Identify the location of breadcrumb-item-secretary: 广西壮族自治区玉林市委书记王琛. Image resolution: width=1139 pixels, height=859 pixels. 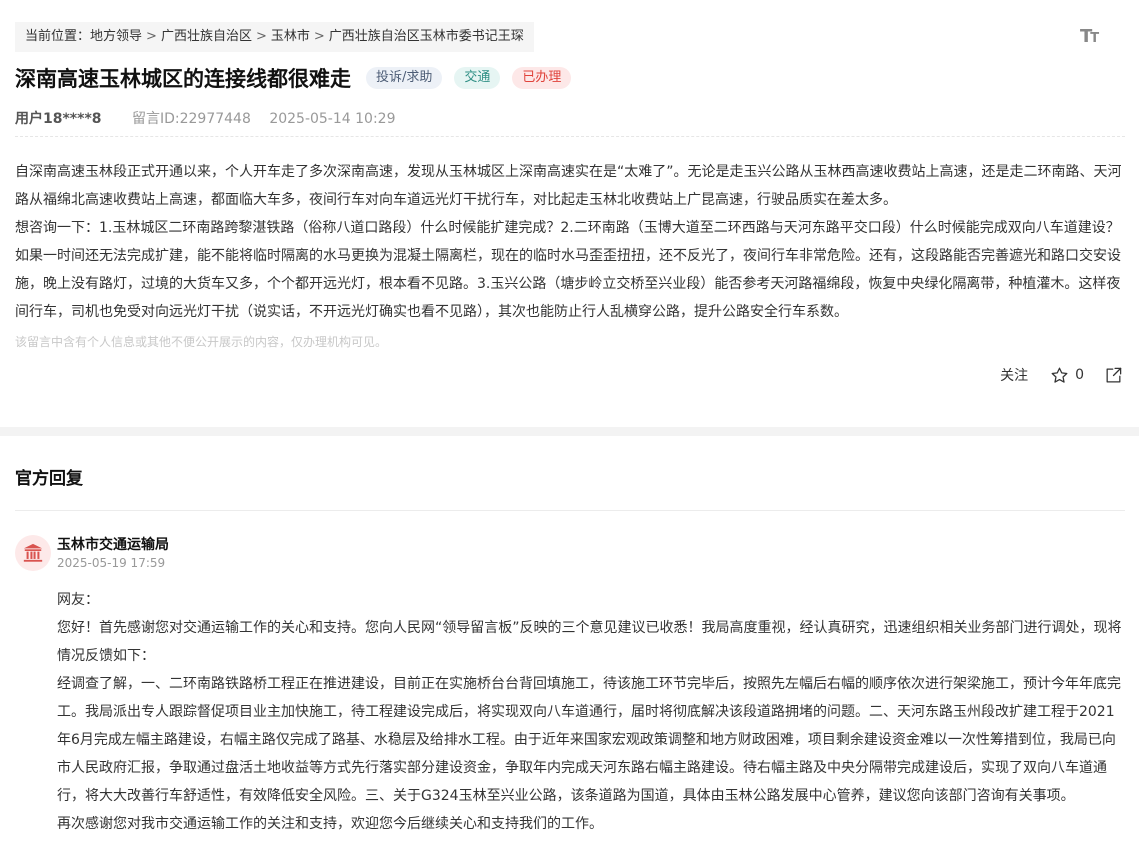
(426, 36).